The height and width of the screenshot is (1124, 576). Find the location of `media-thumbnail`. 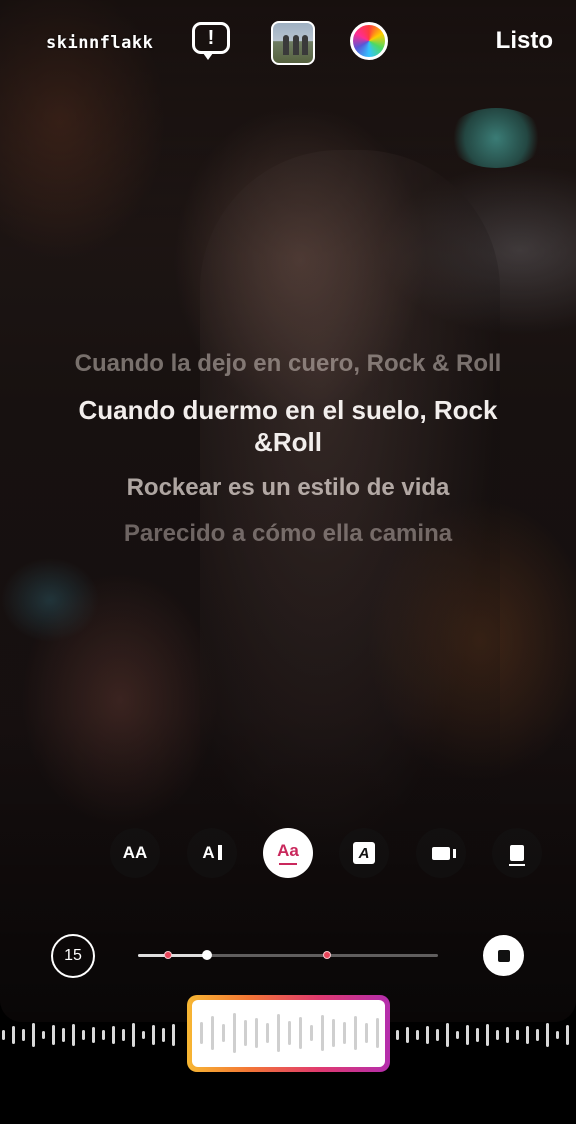

media-thumbnail is located at coordinates (293, 43).